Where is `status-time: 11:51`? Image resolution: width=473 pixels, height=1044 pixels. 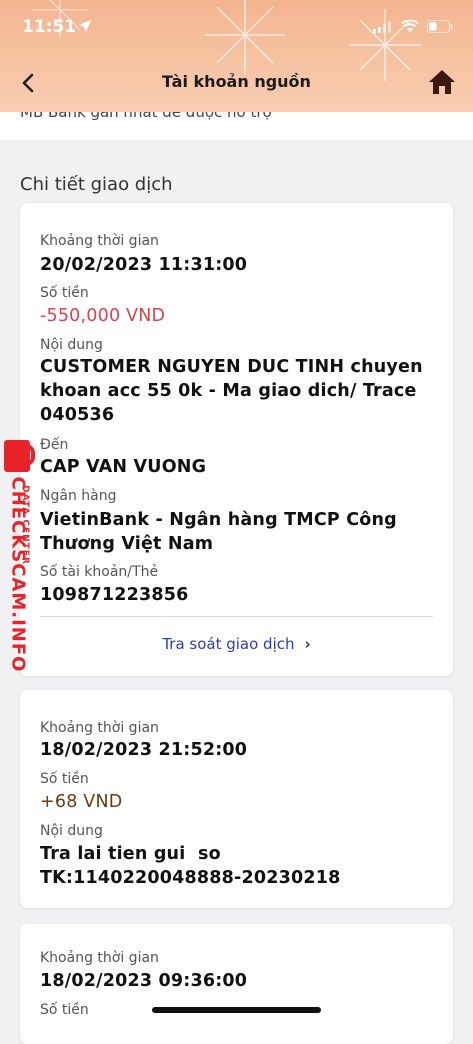
status-time: 11:51 is located at coordinates (49, 27).